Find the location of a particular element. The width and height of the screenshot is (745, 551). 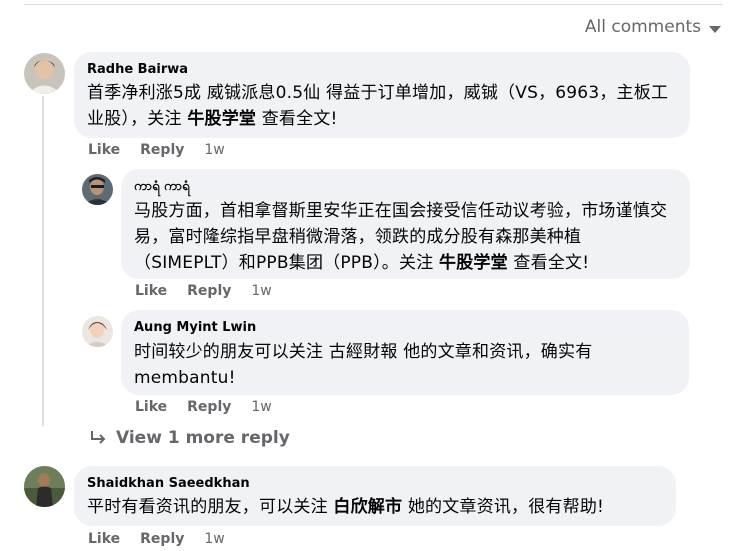

comment-author: Aung Myint Lwin is located at coordinates (405, 328).